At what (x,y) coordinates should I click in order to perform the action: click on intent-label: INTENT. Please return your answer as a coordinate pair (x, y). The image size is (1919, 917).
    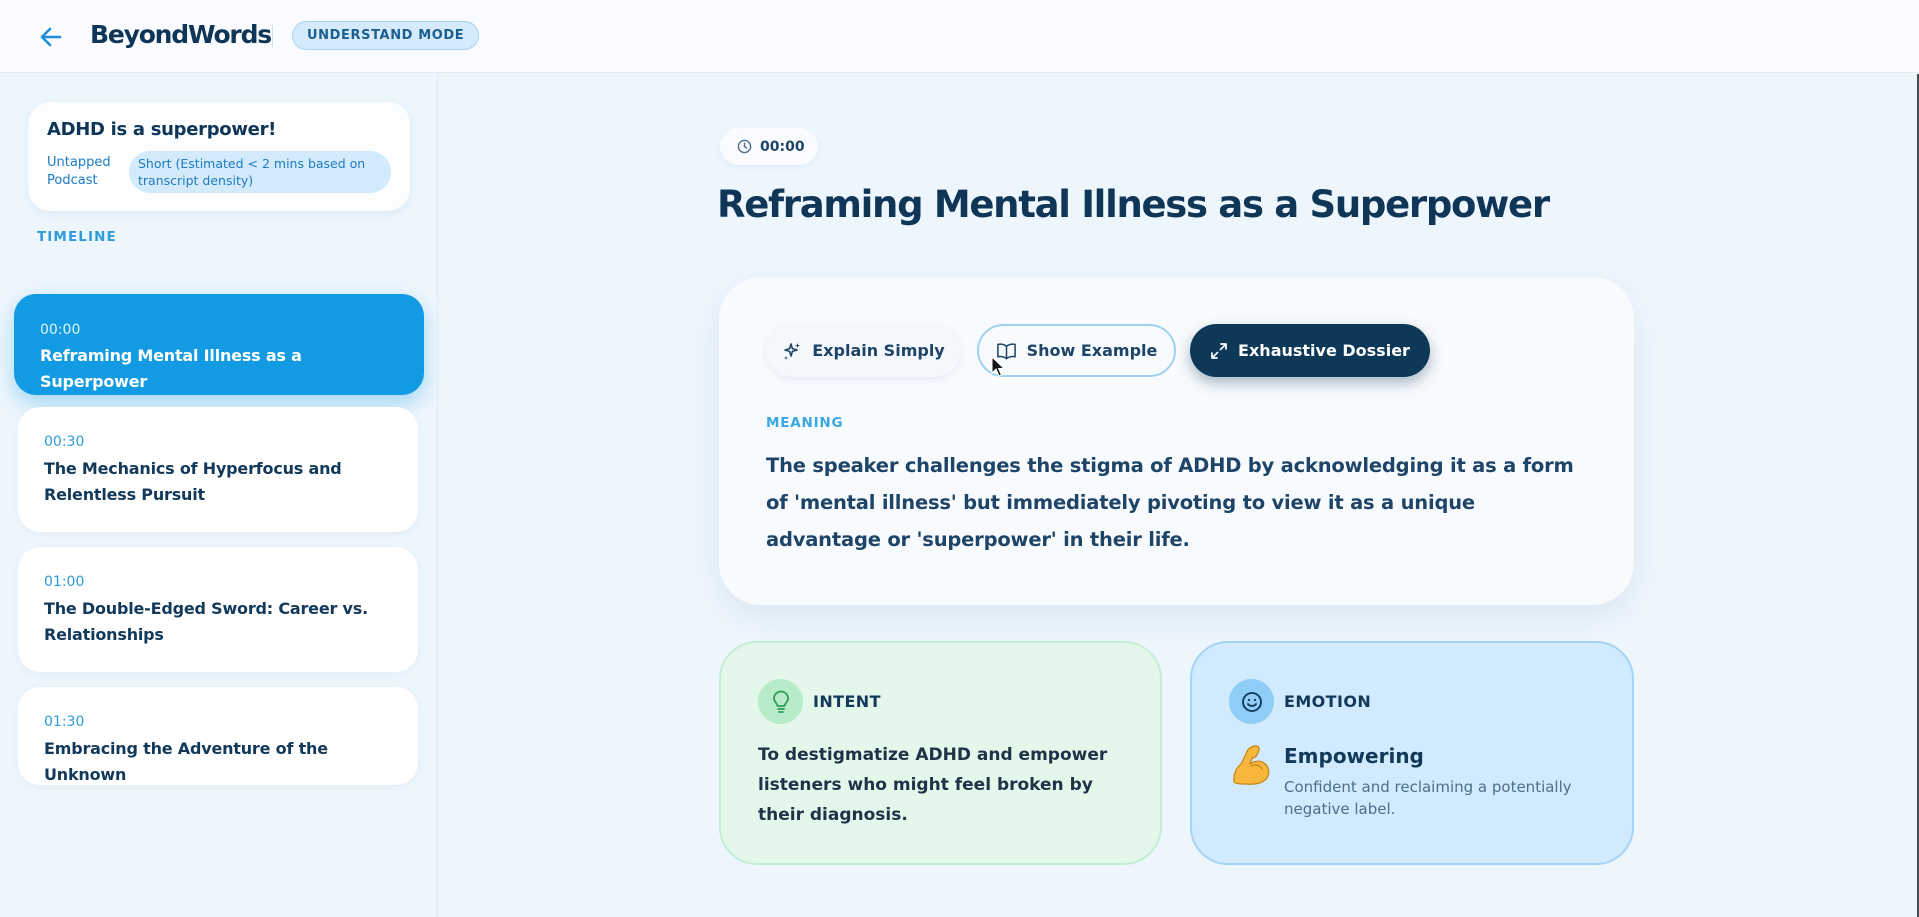
    Looking at the image, I should click on (847, 701).